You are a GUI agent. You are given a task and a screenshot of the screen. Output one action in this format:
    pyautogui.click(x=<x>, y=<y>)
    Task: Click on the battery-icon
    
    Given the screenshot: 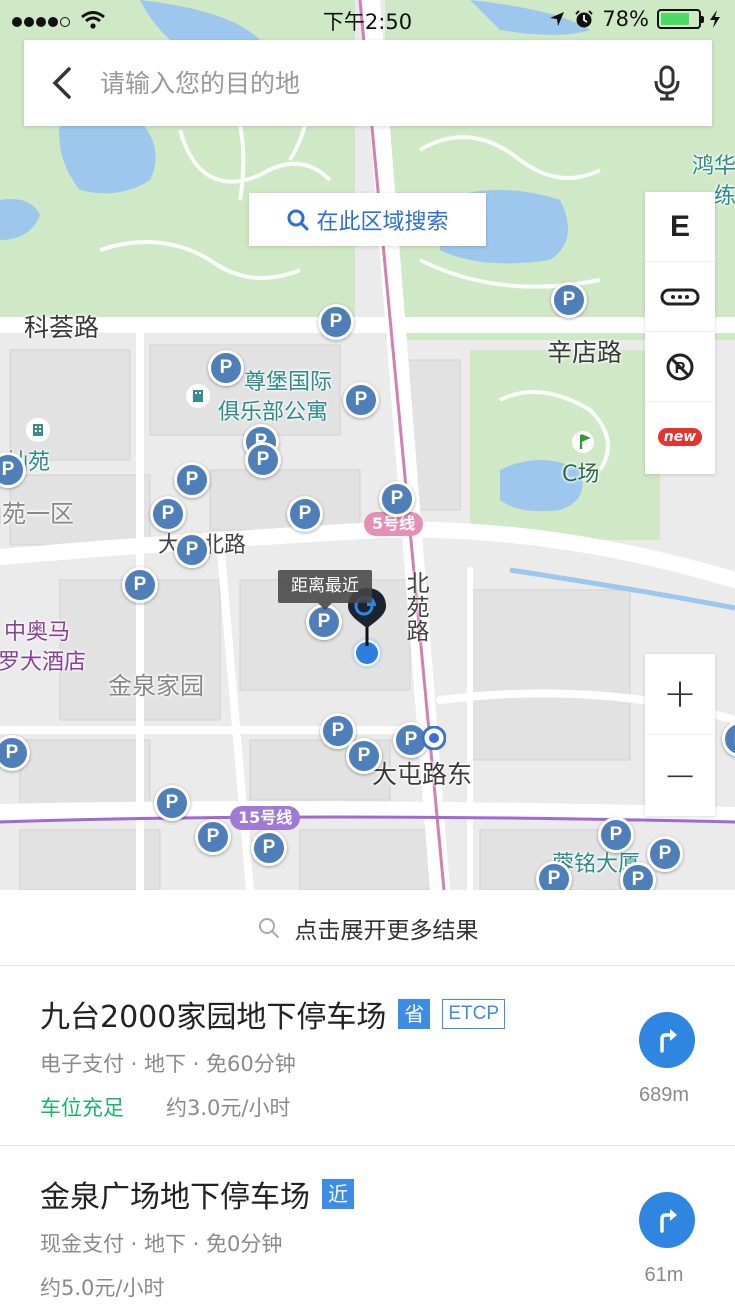 What is the action you would take?
    pyautogui.click(x=680, y=19)
    